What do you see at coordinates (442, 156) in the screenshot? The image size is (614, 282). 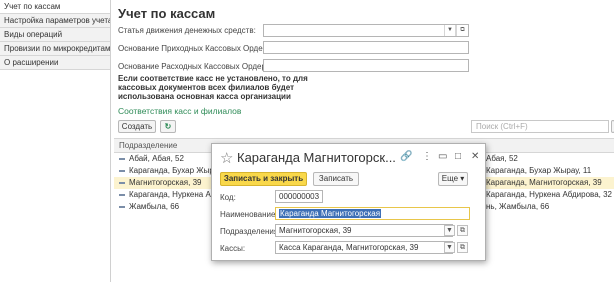 I see `minimize-icon: ▭` at bounding box center [442, 156].